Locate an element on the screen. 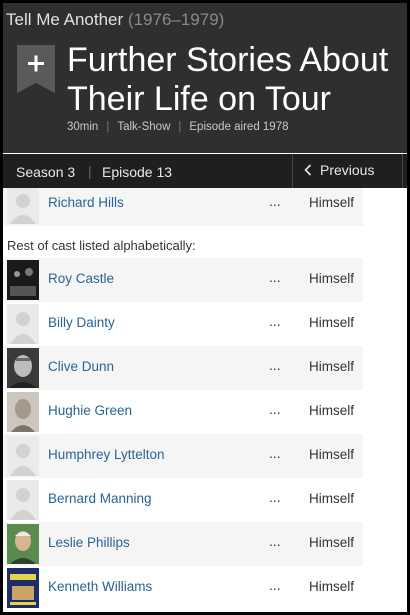 The image size is (410, 615). episode-number: Episode 13 is located at coordinates (137, 172).